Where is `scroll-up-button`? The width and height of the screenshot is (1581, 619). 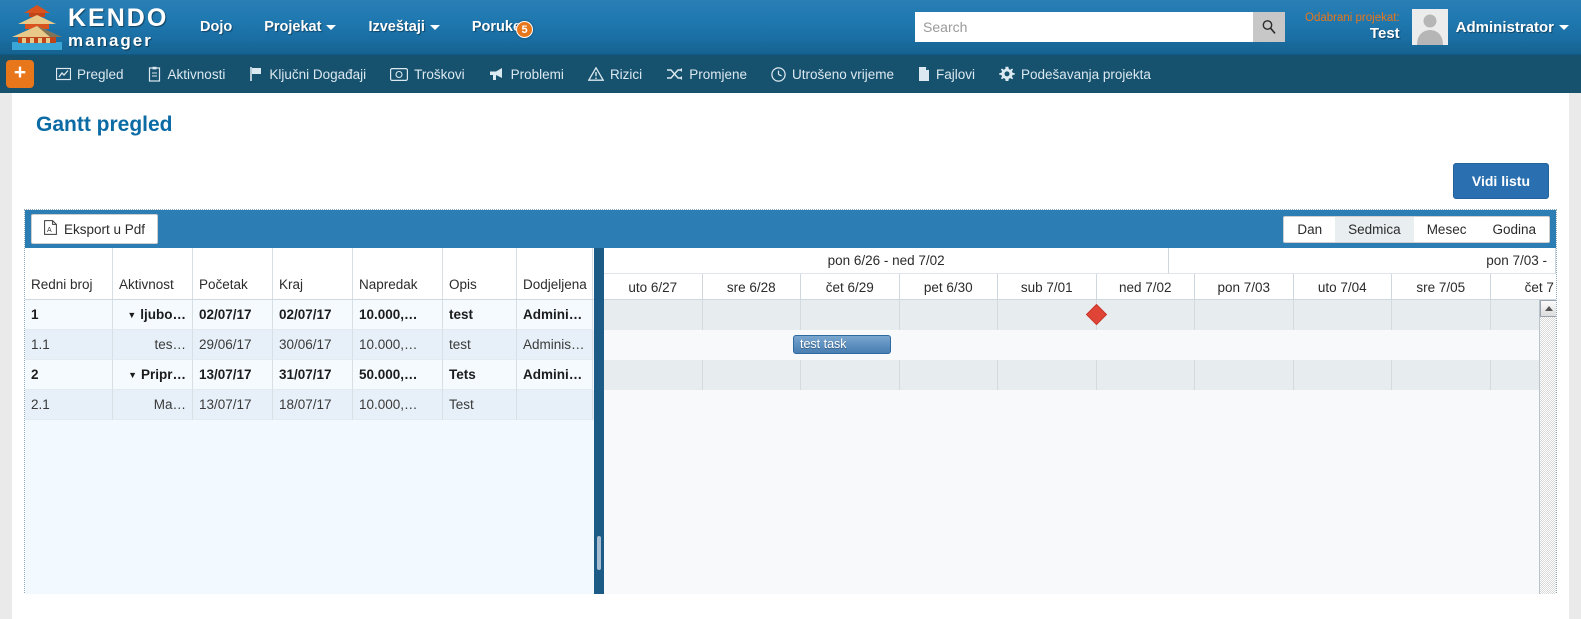
scroll-up-button is located at coordinates (1548, 308).